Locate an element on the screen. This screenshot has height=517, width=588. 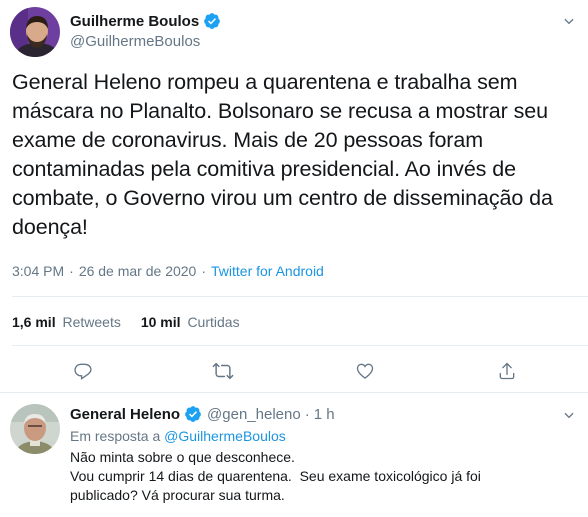
reply-text-line: Não minta sobre o que desconhece. is located at coordinates (182, 457).